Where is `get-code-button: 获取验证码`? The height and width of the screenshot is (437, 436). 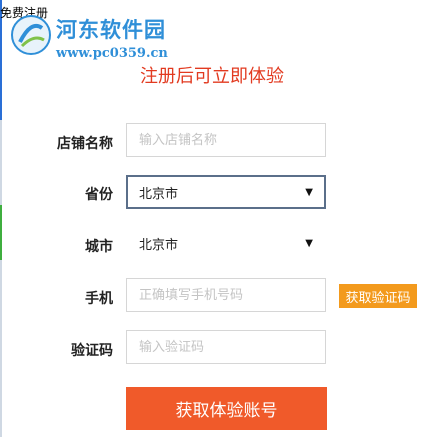
get-code-button: 获取验证码 is located at coordinates (378, 296).